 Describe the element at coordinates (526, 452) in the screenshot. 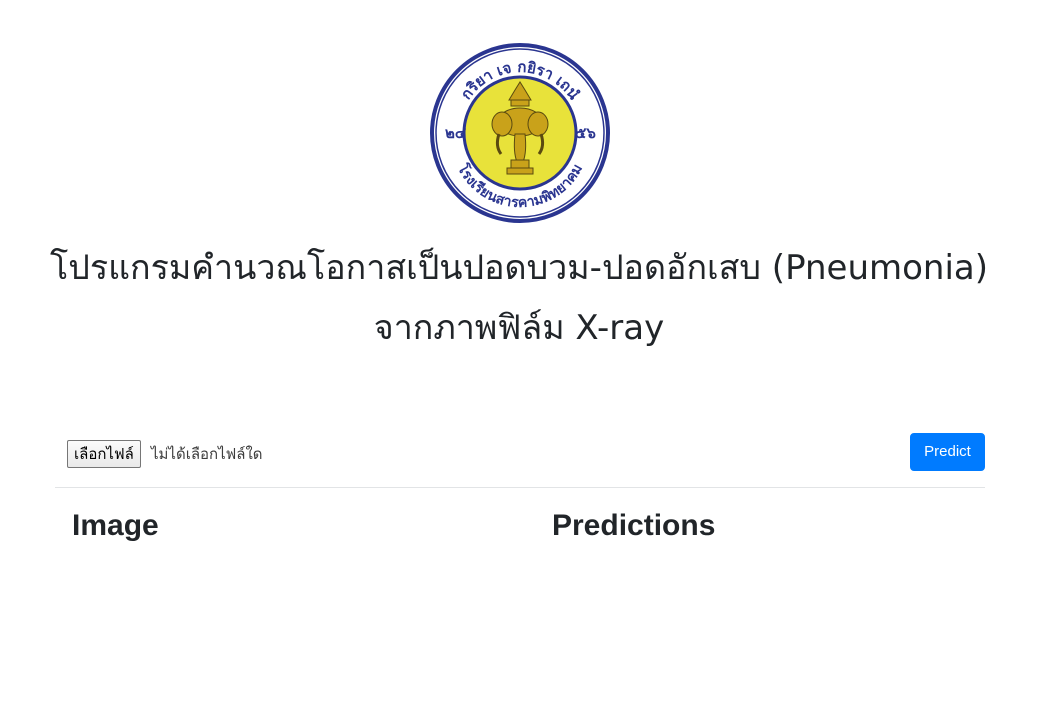

I see `upload-form: เลือกไฟล์ ไม่ได้เลือกไฟล์ใด Predict` at that location.